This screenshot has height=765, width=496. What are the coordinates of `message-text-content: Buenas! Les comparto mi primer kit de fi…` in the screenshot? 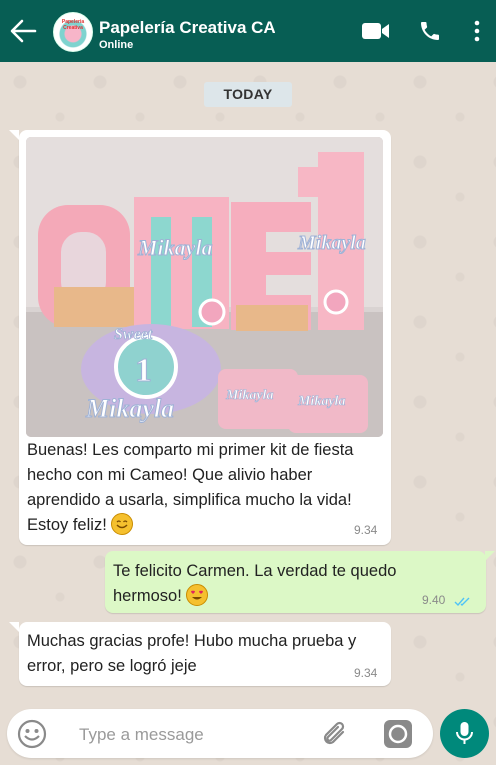 It's located at (190, 487).